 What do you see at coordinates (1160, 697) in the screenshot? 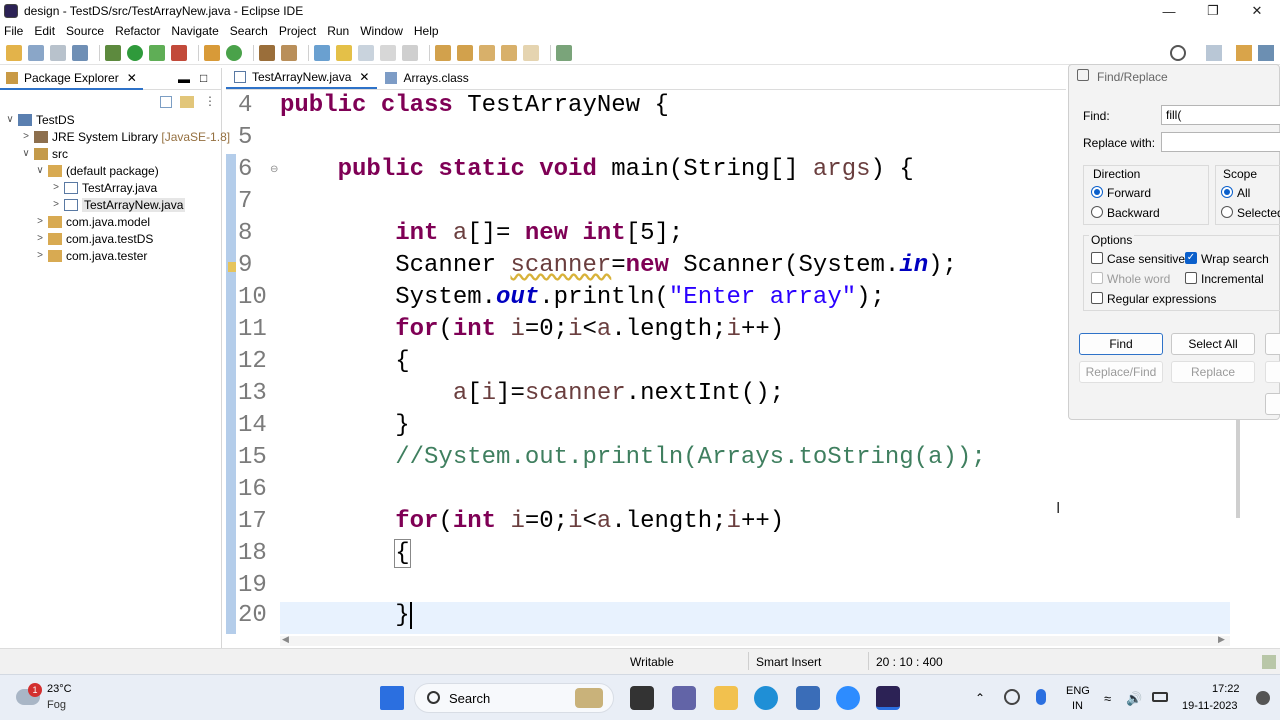
I see `battery-icon` at bounding box center [1160, 697].